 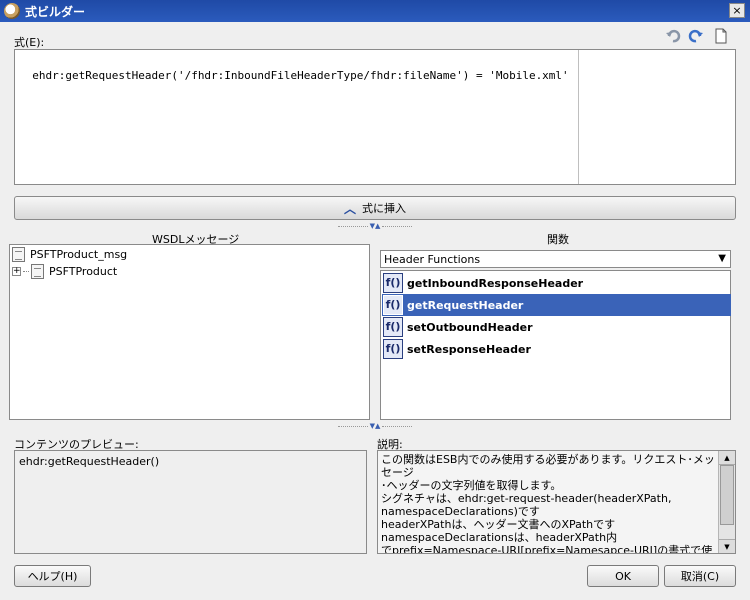 I want to click on description-line: この関数はESB内でのみ使用する必要があります。リクエスト･メッセージ, so click(x=548, y=466).